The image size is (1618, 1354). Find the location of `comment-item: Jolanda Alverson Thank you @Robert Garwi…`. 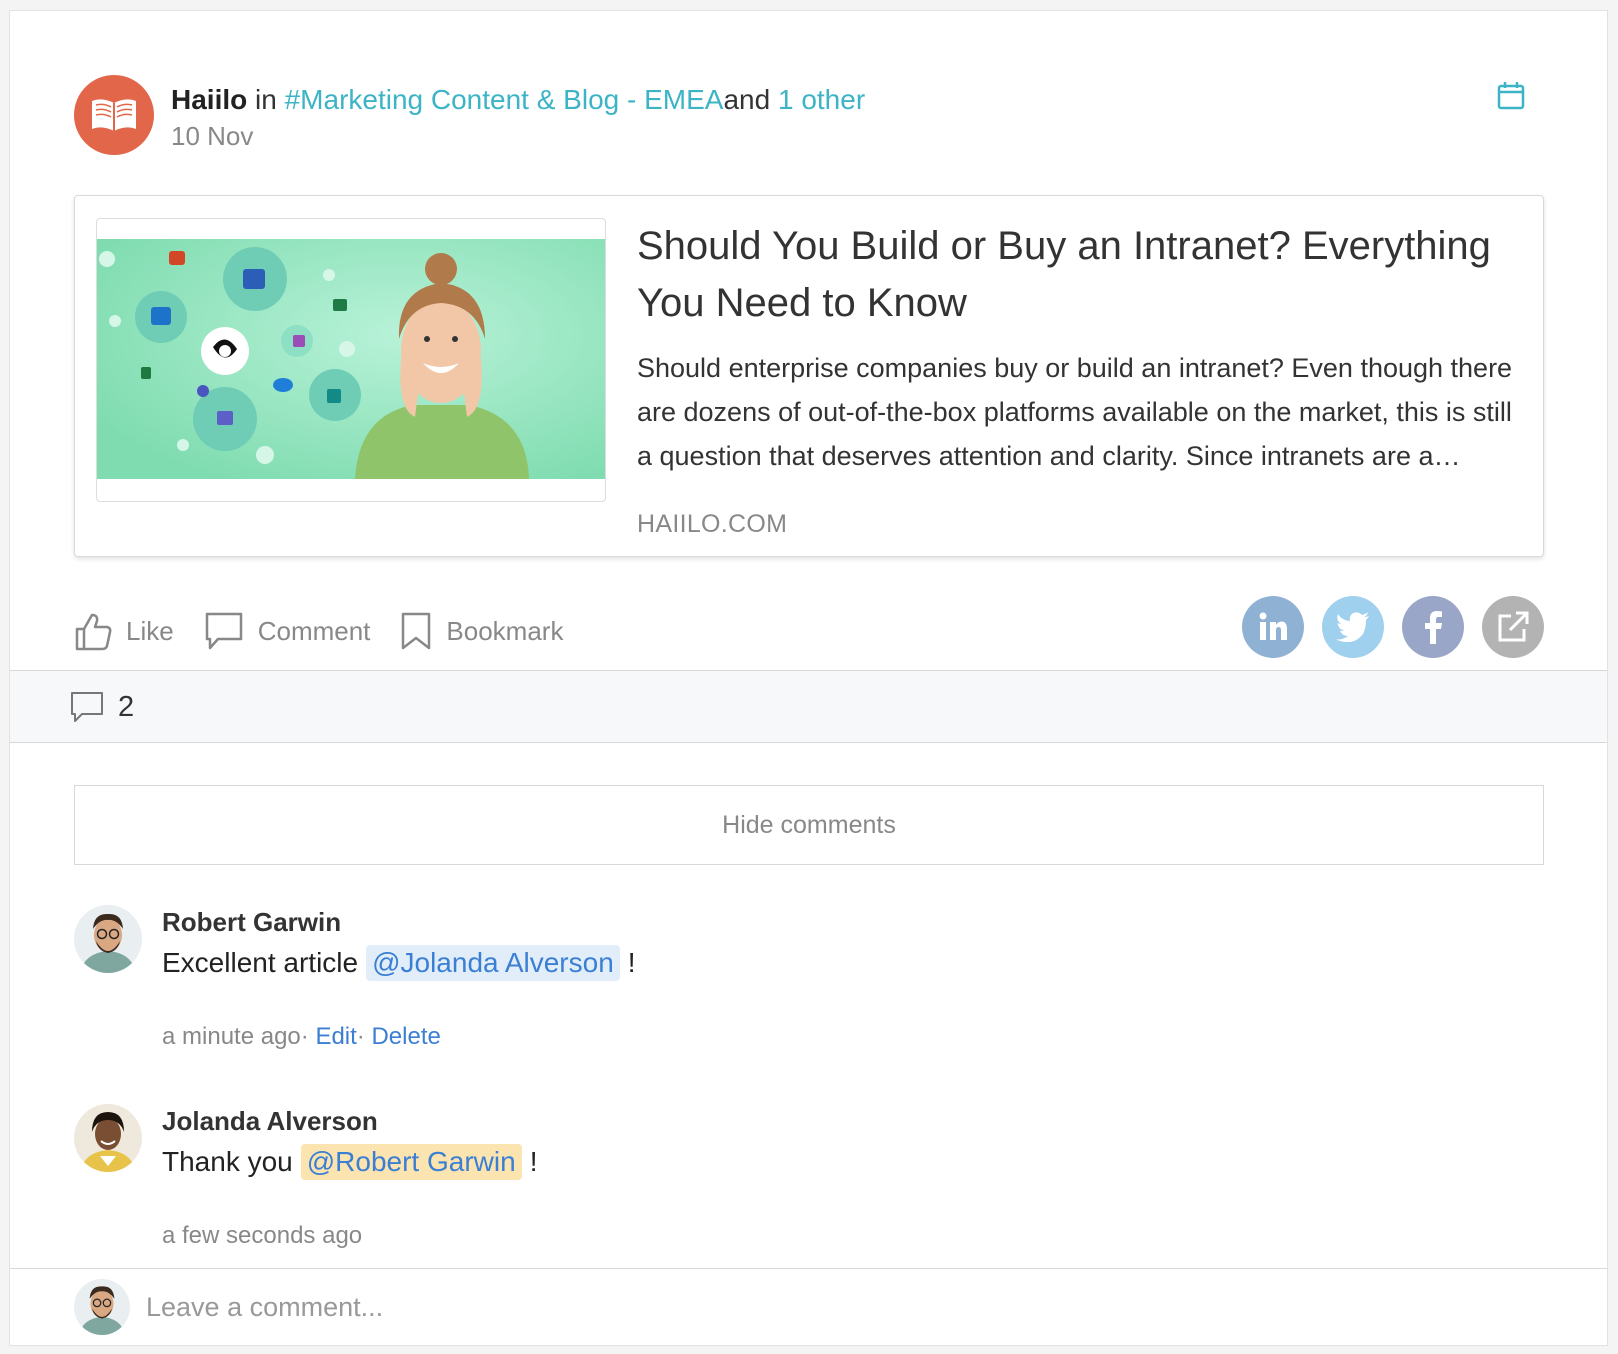

comment-item: Jolanda Alverson Thank you @Robert Garwi… is located at coordinates (809, 1179).